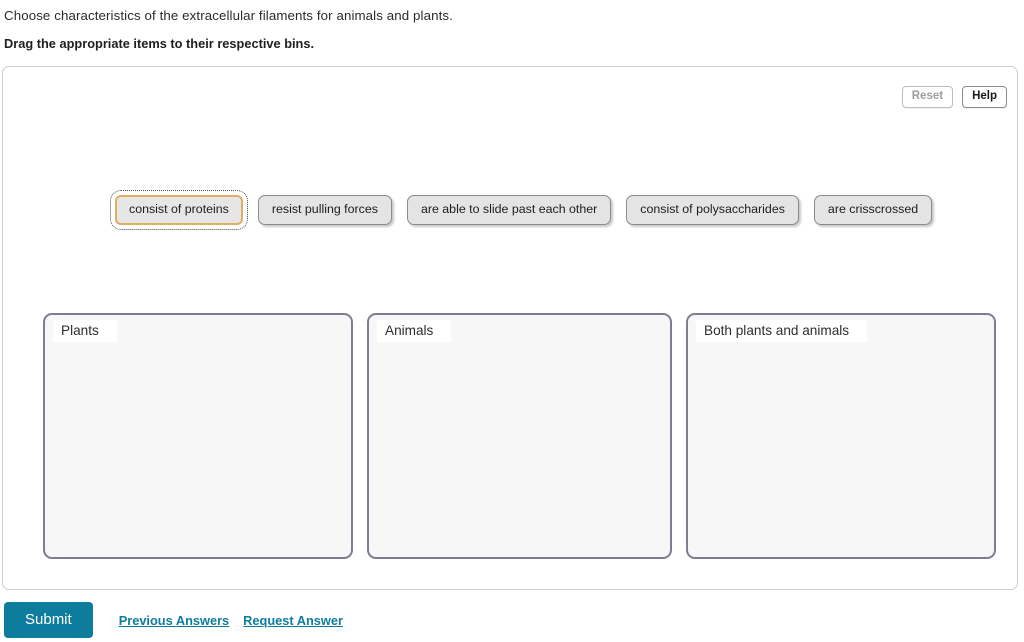 This screenshot has width=1024, height=642. I want to click on panel-toolbar: Reset Help, so click(954, 97).